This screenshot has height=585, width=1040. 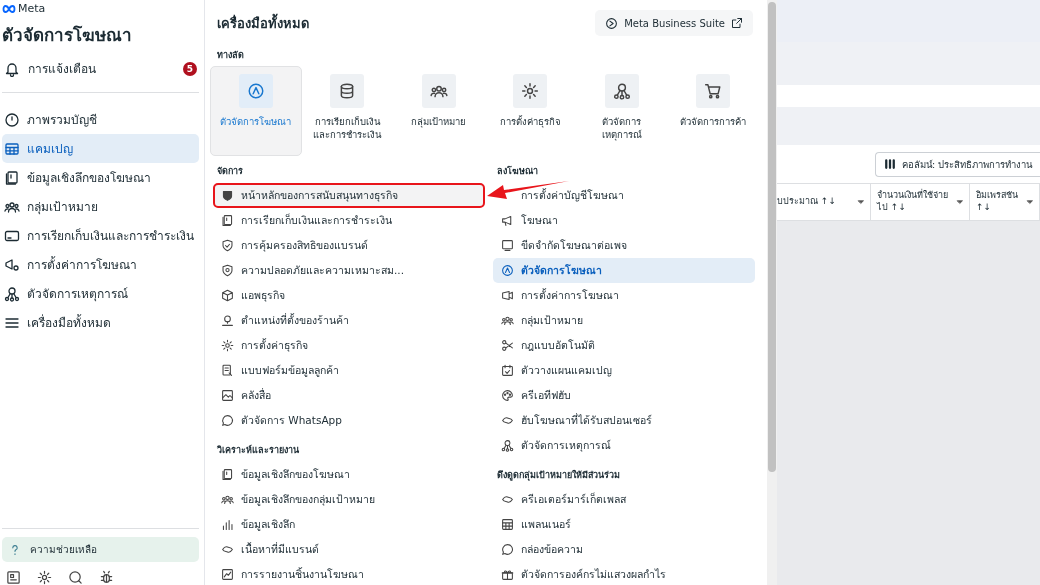 What do you see at coordinates (349, 345) in the screenshot?
I see `tool-link: การตั้งค่าธุรกิจ` at bounding box center [349, 345].